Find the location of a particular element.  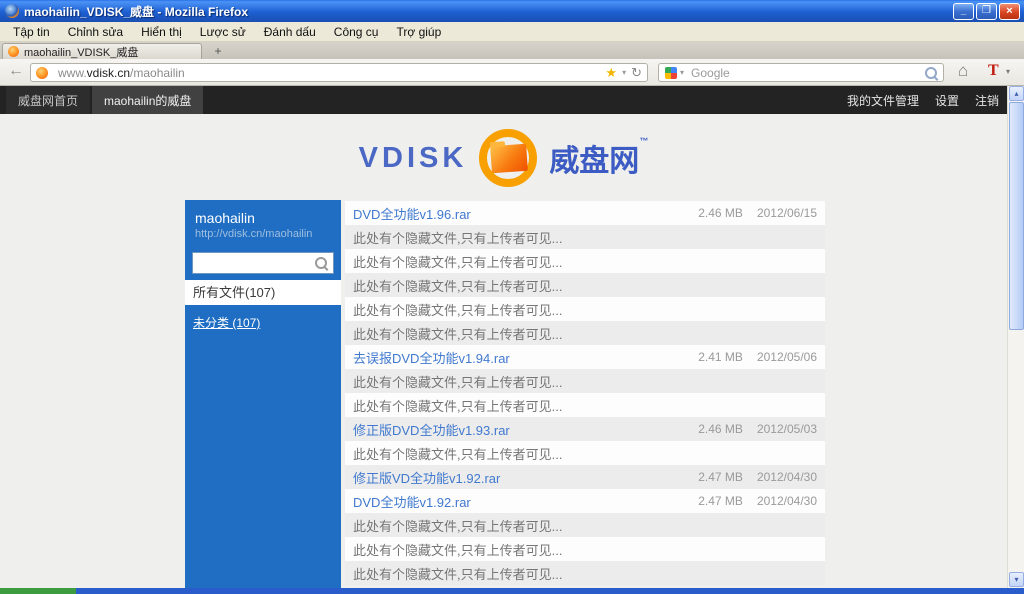

scrollbar-thumb is located at coordinates (1016, 216).